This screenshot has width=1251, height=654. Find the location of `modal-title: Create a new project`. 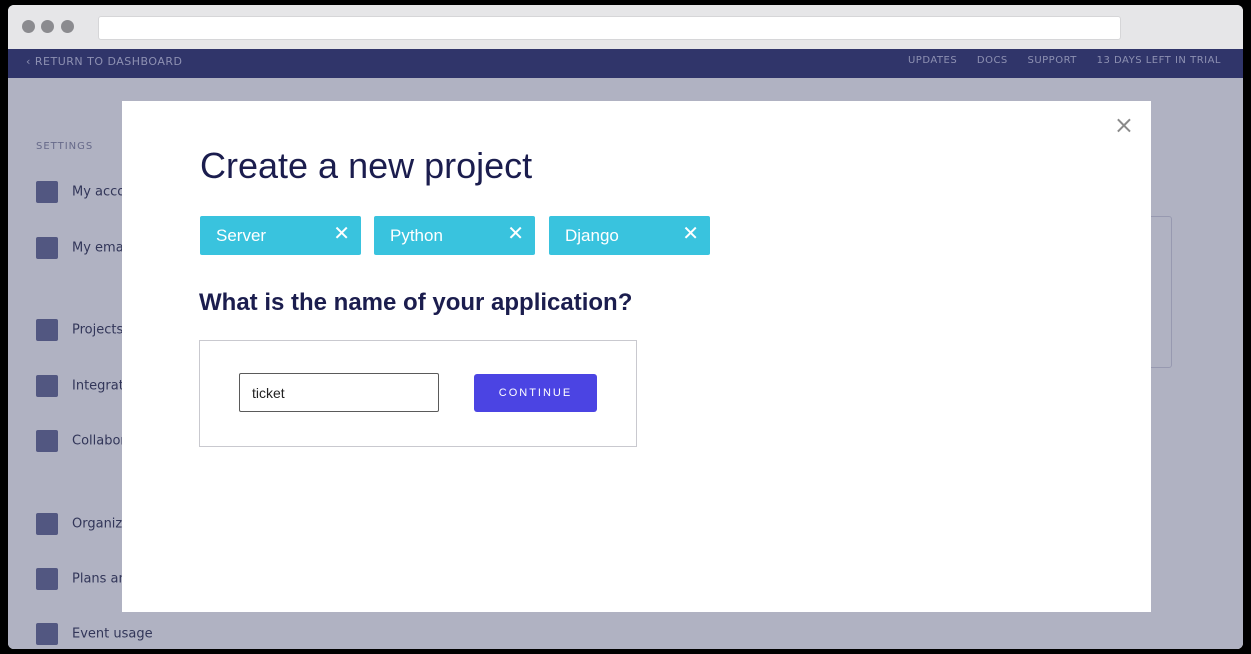

modal-title: Create a new project is located at coordinates (366, 165).